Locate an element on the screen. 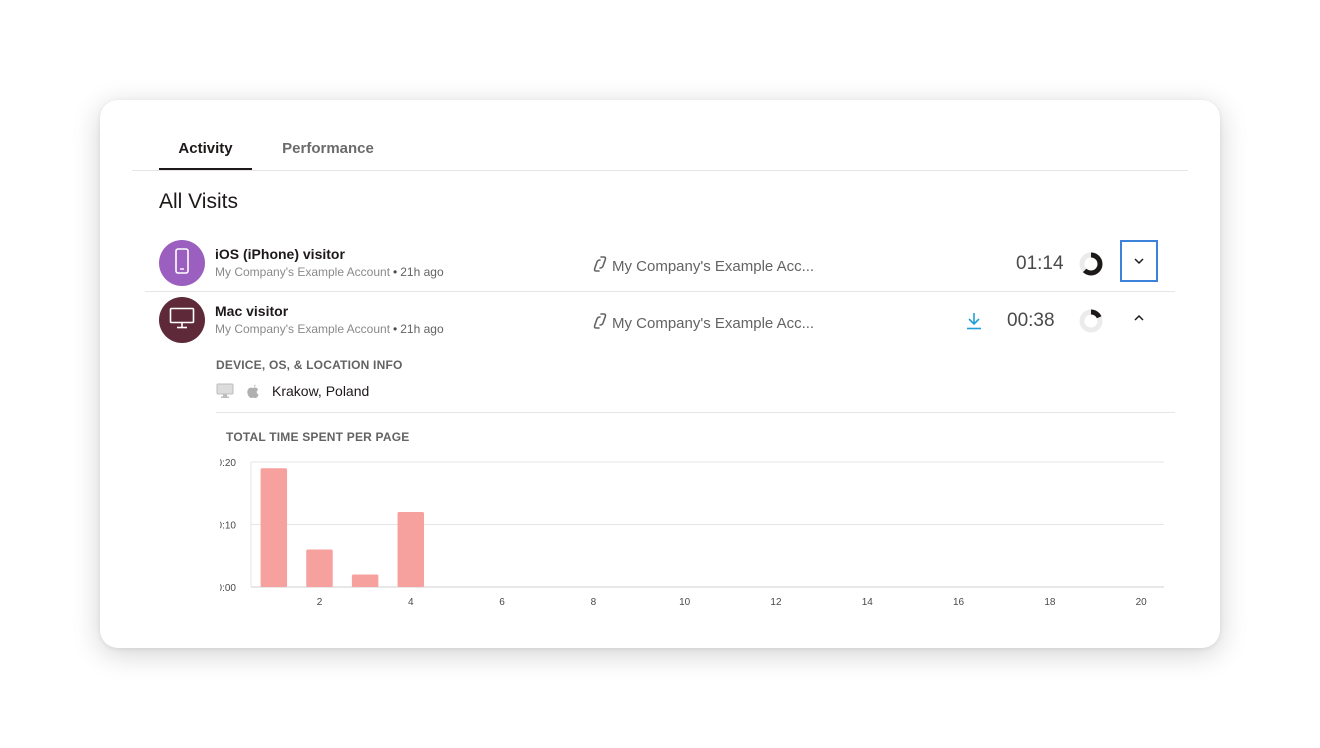 Image resolution: width=1320 pixels, height=748 pixels. y-tick-label: 00:00 is located at coordinates (228, 588).